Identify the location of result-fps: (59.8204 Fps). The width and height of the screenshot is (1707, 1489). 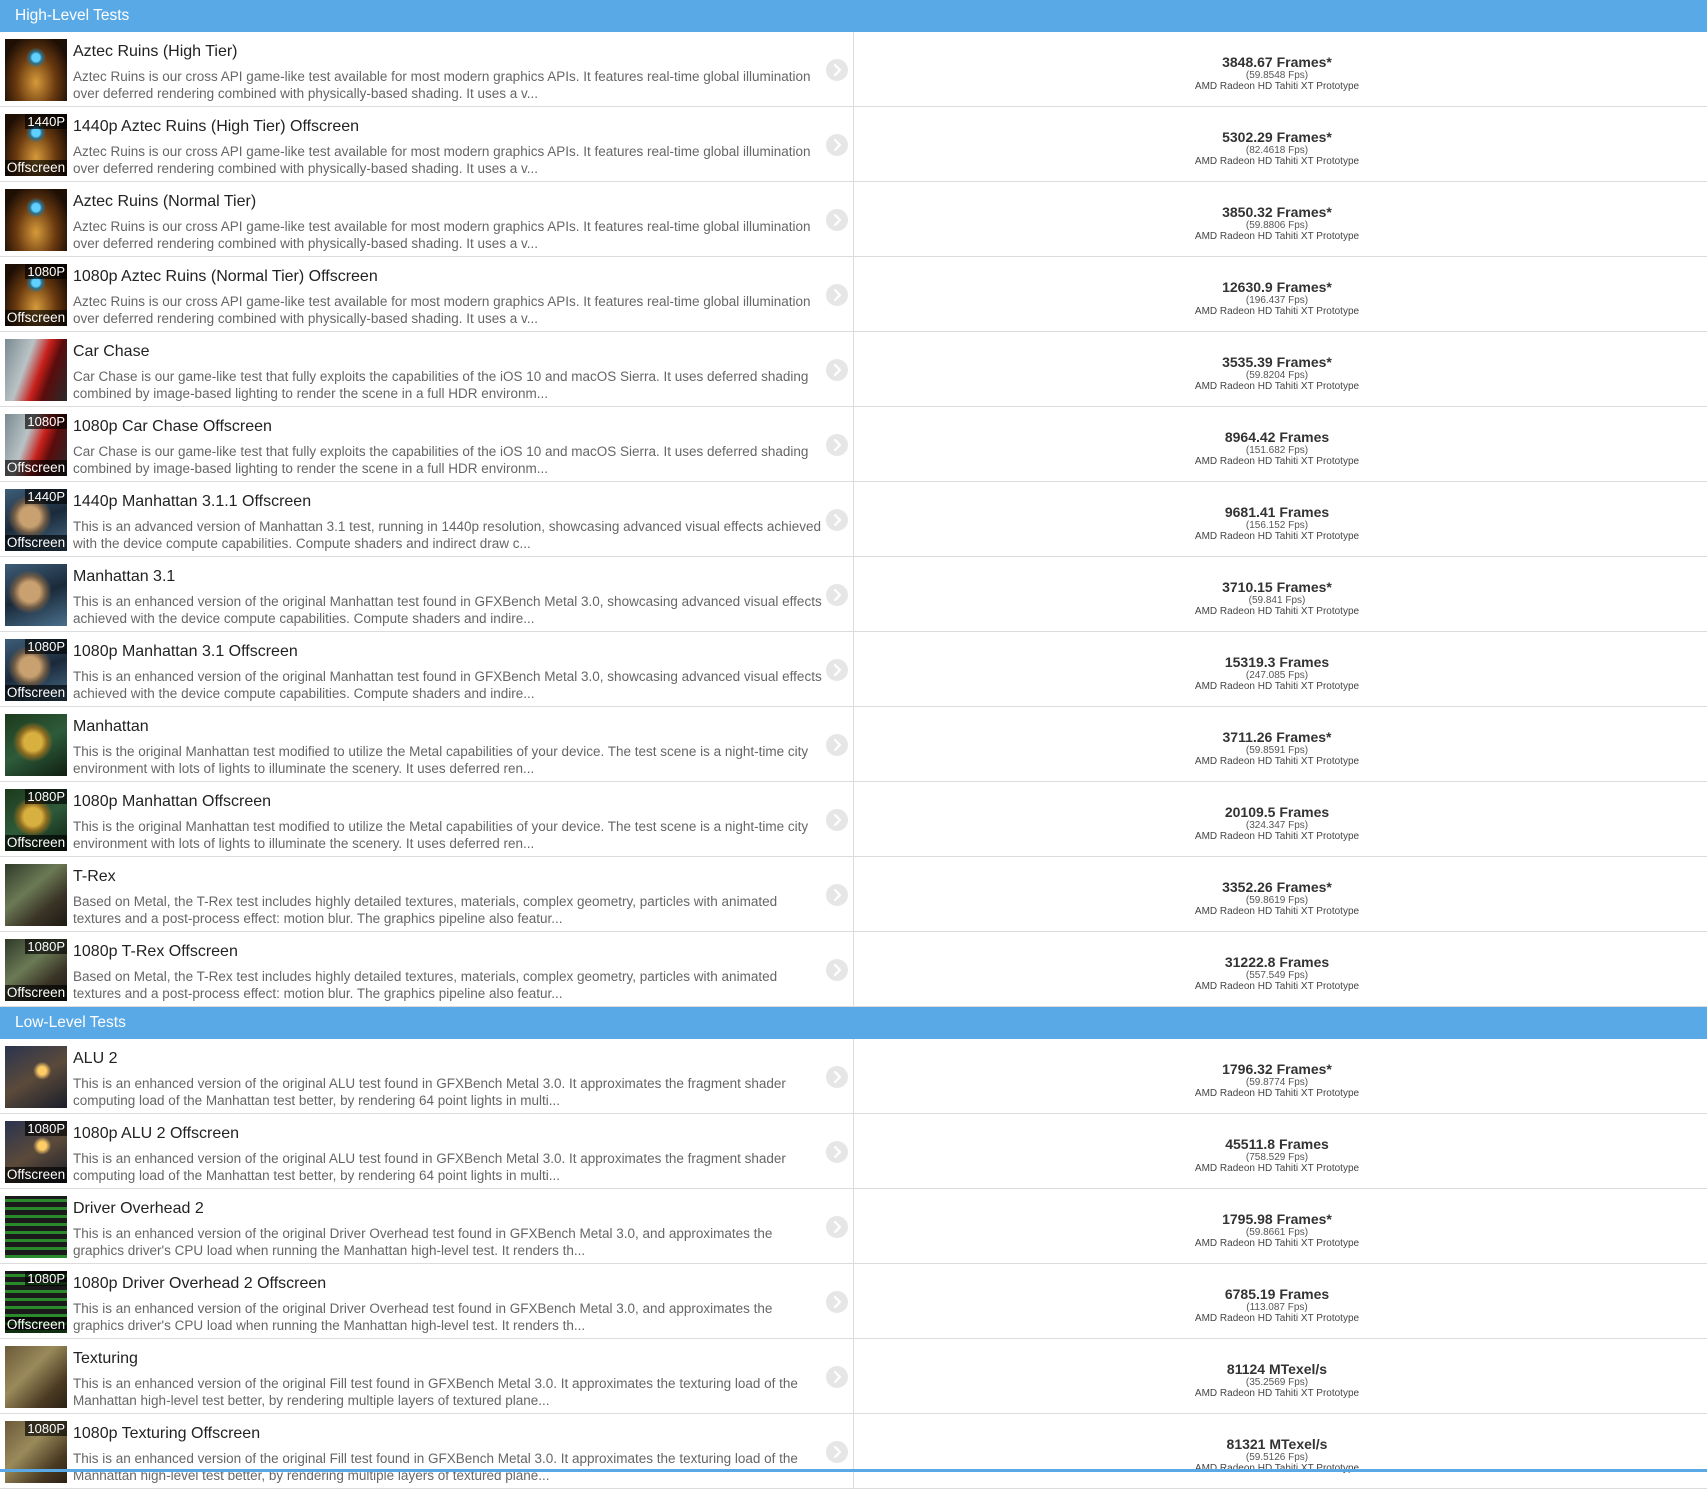
(1277, 375).